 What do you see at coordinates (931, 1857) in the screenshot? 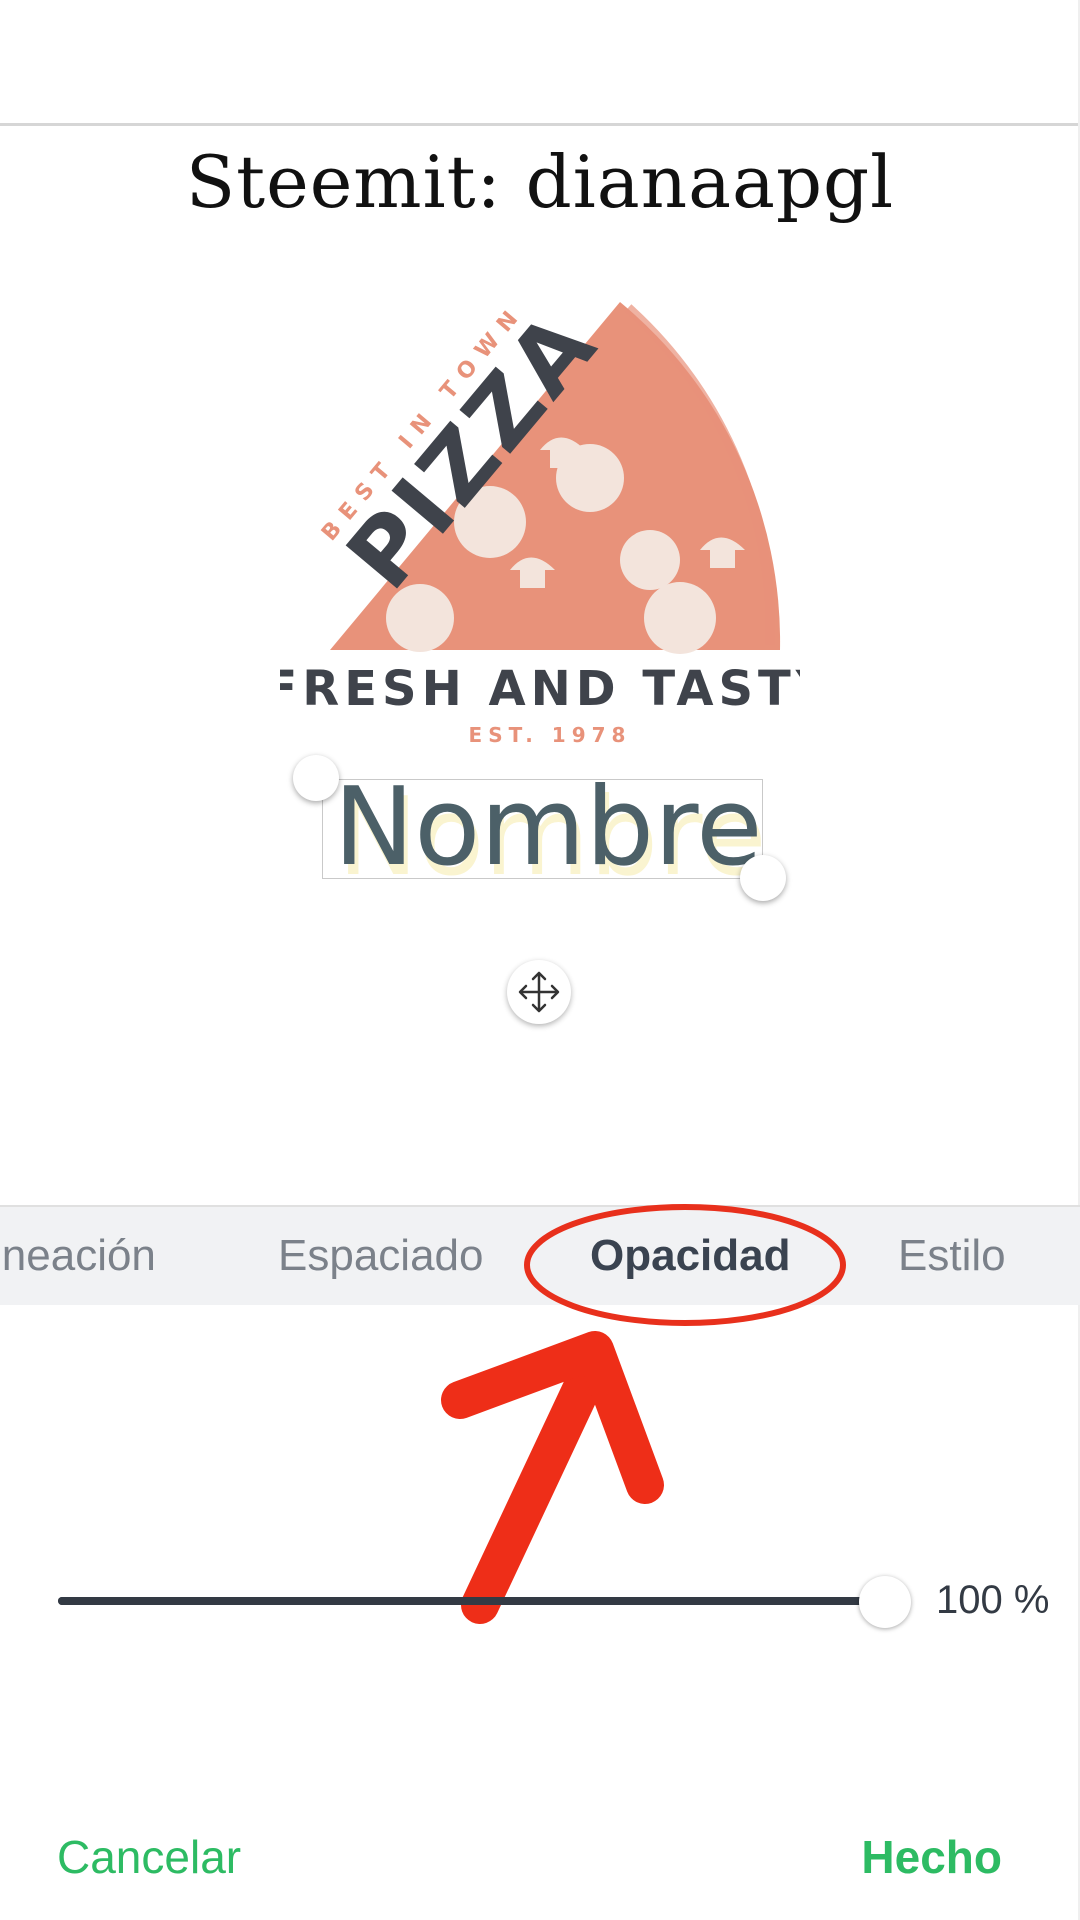
I see `done-button: Hecho` at bounding box center [931, 1857].